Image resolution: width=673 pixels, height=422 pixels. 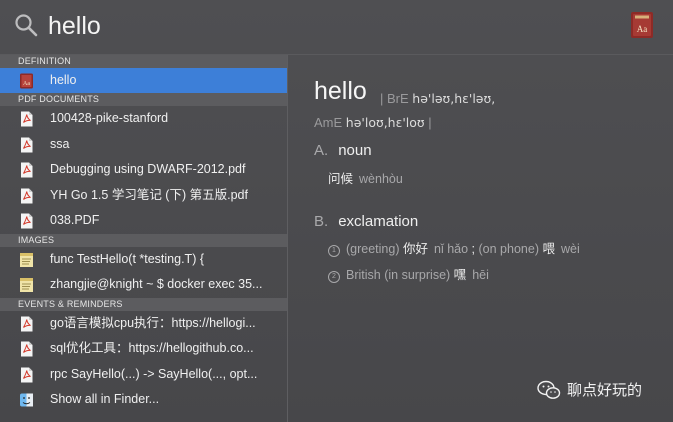 I want to click on ame-label: AmE, so click(x=328, y=122).